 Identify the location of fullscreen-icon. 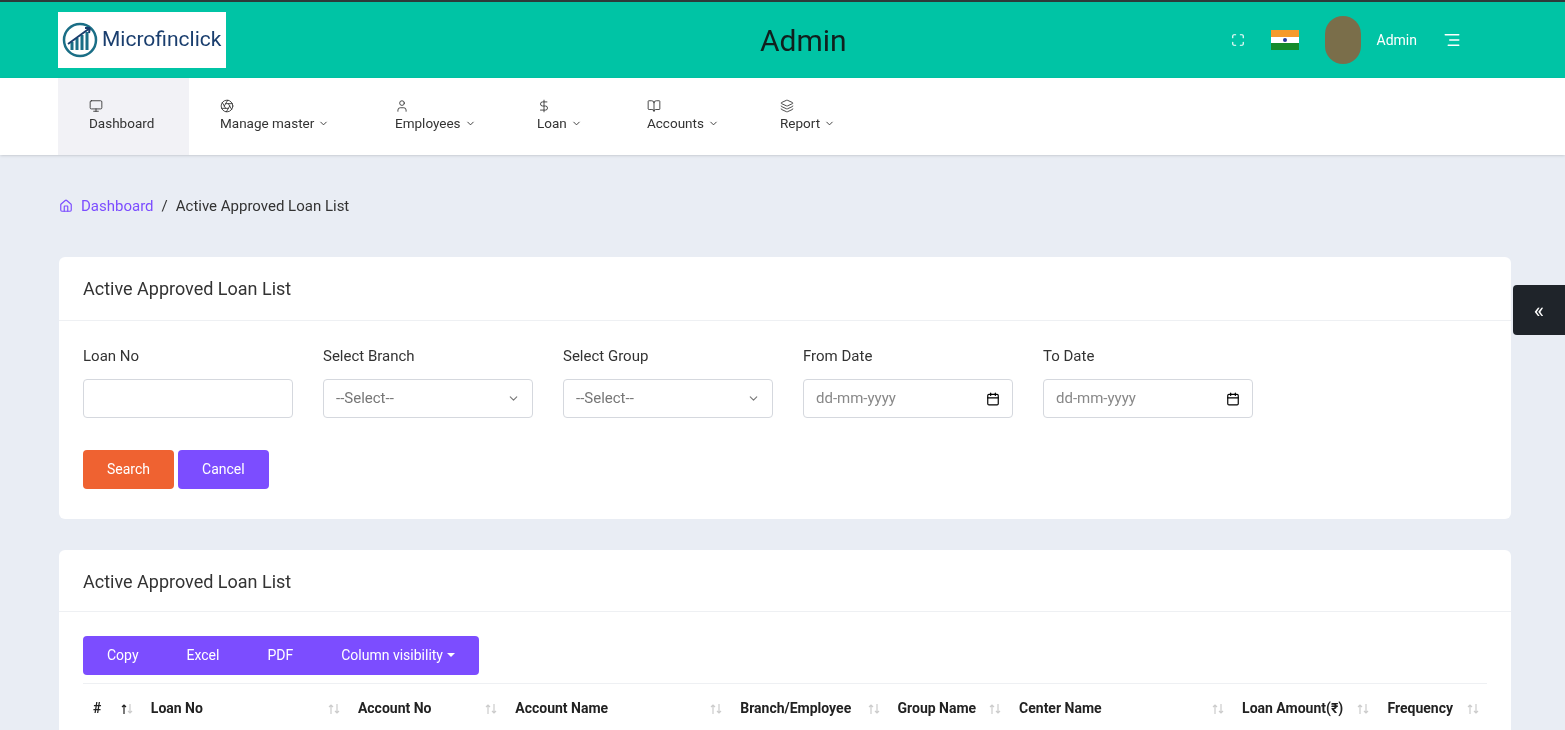
(1237, 40).